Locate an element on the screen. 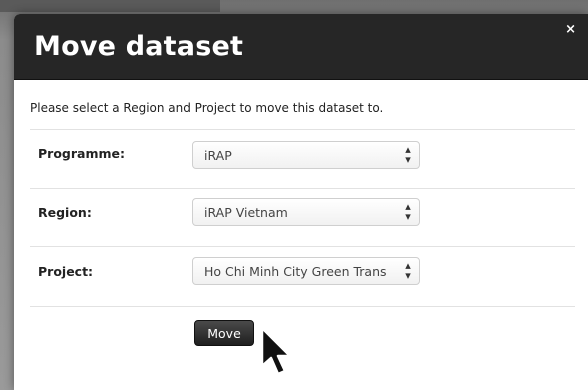  region-label: Region: is located at coordinates (65, 212).